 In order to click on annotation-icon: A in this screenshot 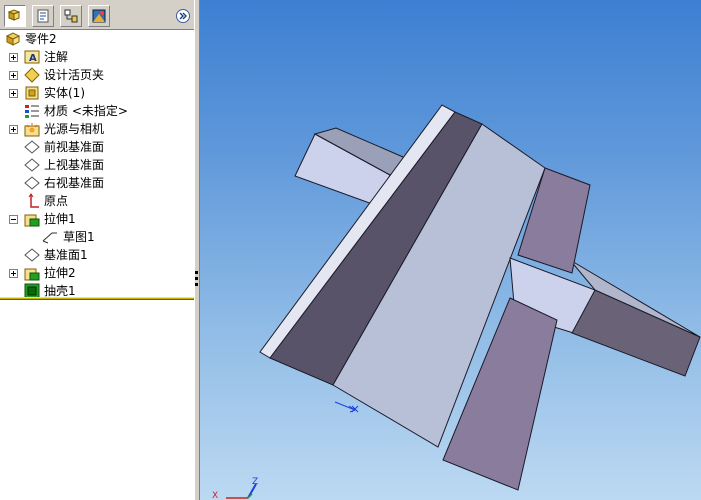, I will do `click(32, 57)`.